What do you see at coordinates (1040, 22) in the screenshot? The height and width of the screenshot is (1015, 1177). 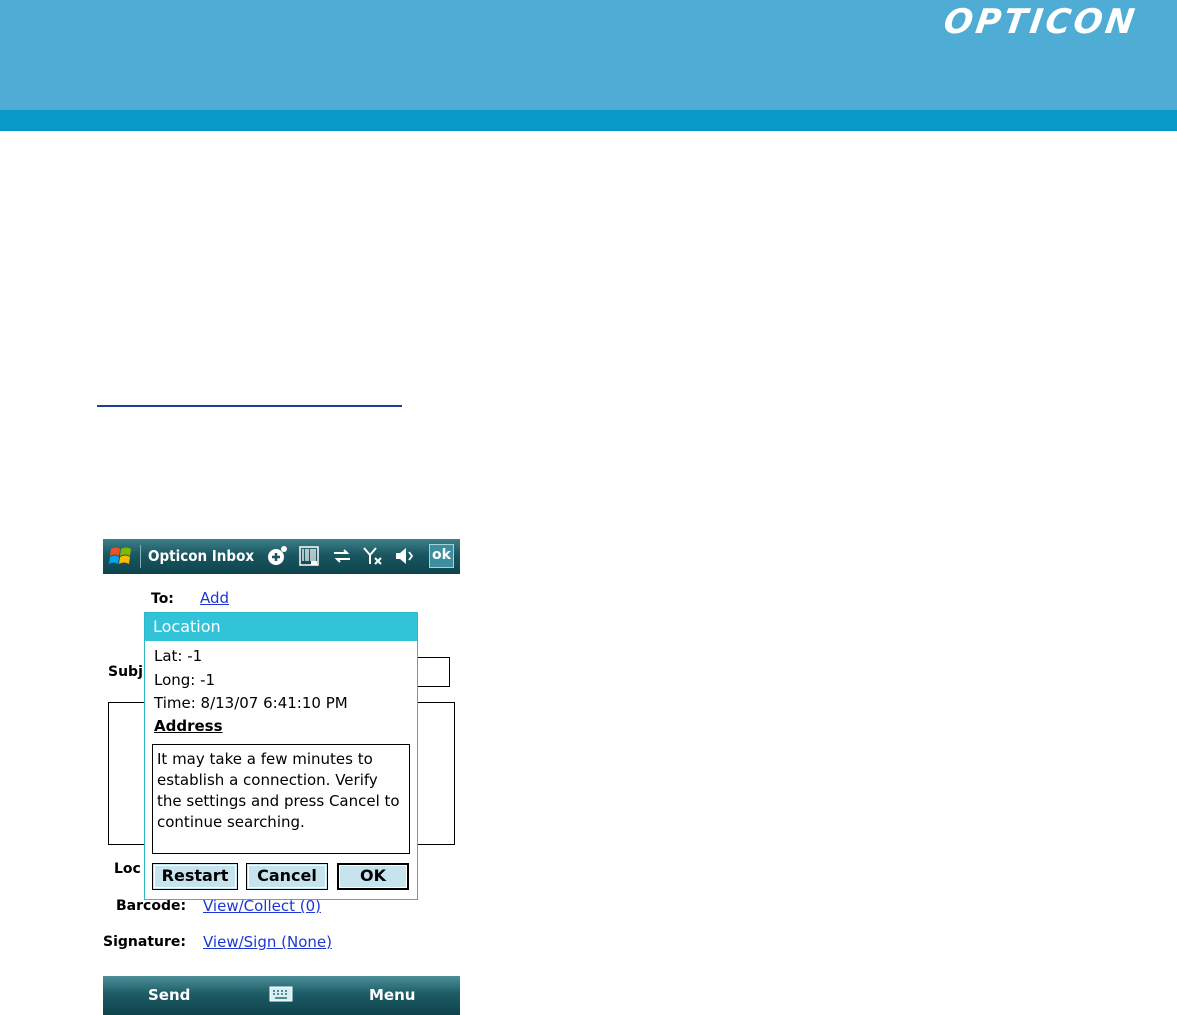 I see `opticon-logo: OPTICON` at bounding box center [1040, 22].